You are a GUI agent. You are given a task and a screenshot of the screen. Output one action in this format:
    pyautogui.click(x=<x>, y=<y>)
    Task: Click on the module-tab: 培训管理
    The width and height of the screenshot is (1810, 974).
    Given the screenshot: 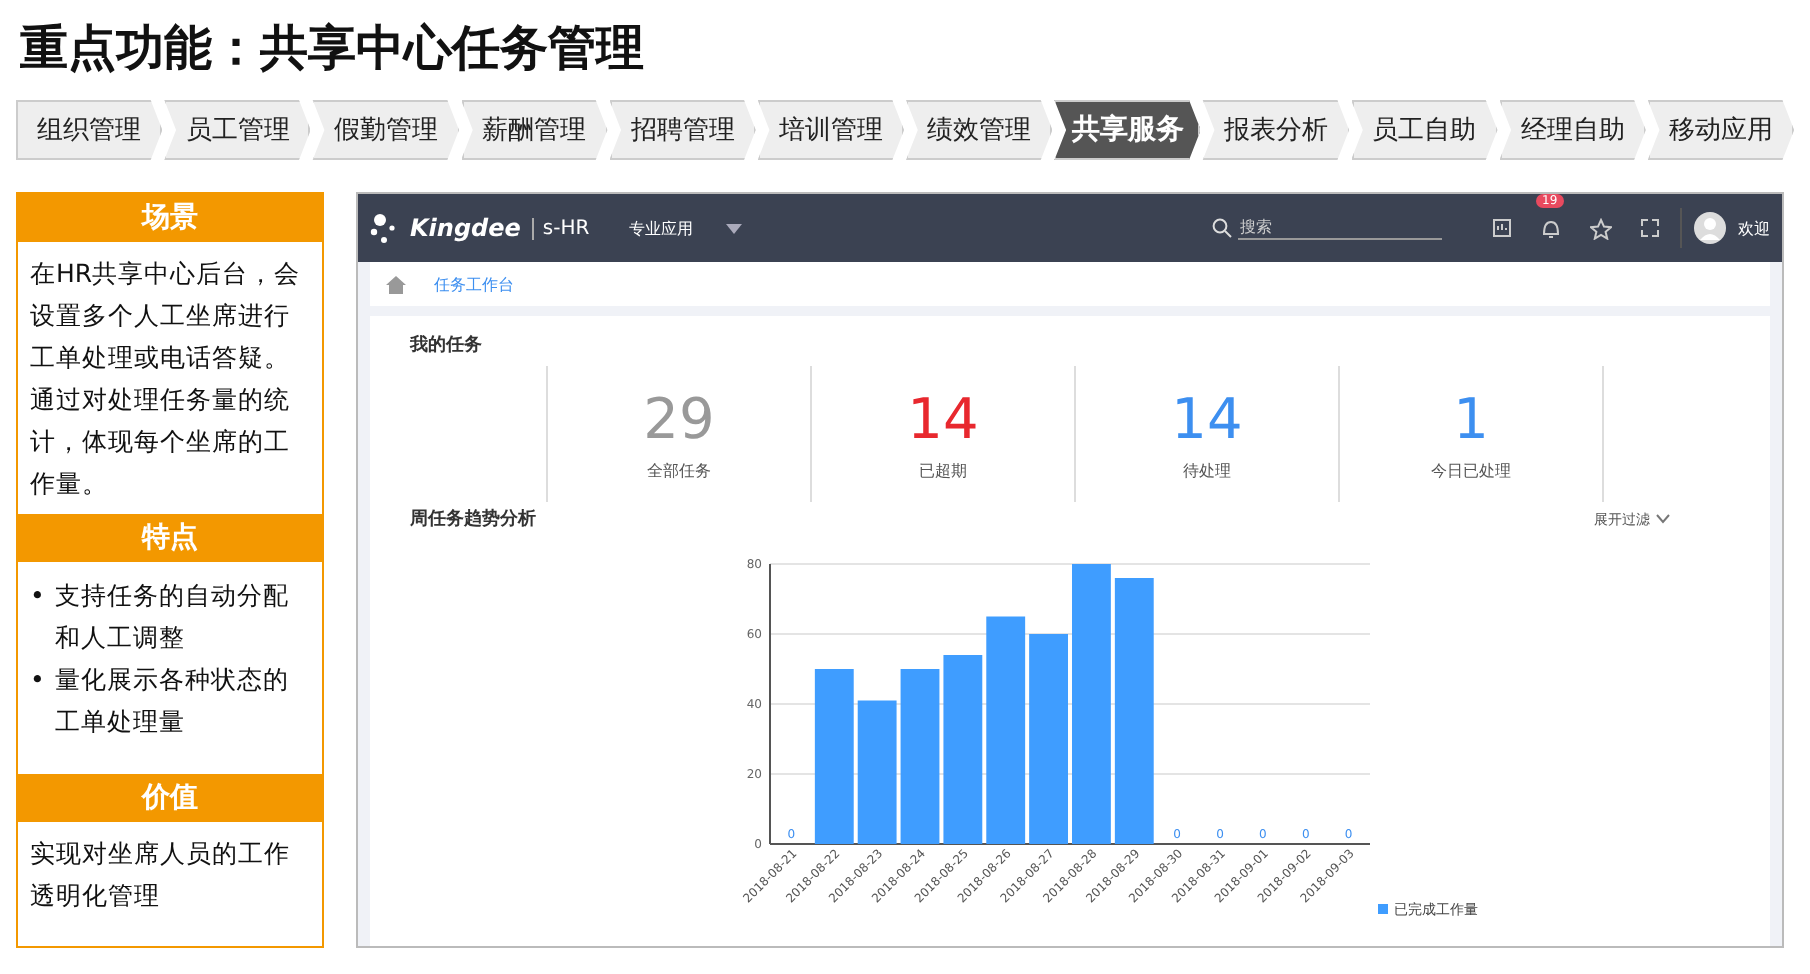 What is the action you would take?
    pyautogui.click(x=831, y=130)
    